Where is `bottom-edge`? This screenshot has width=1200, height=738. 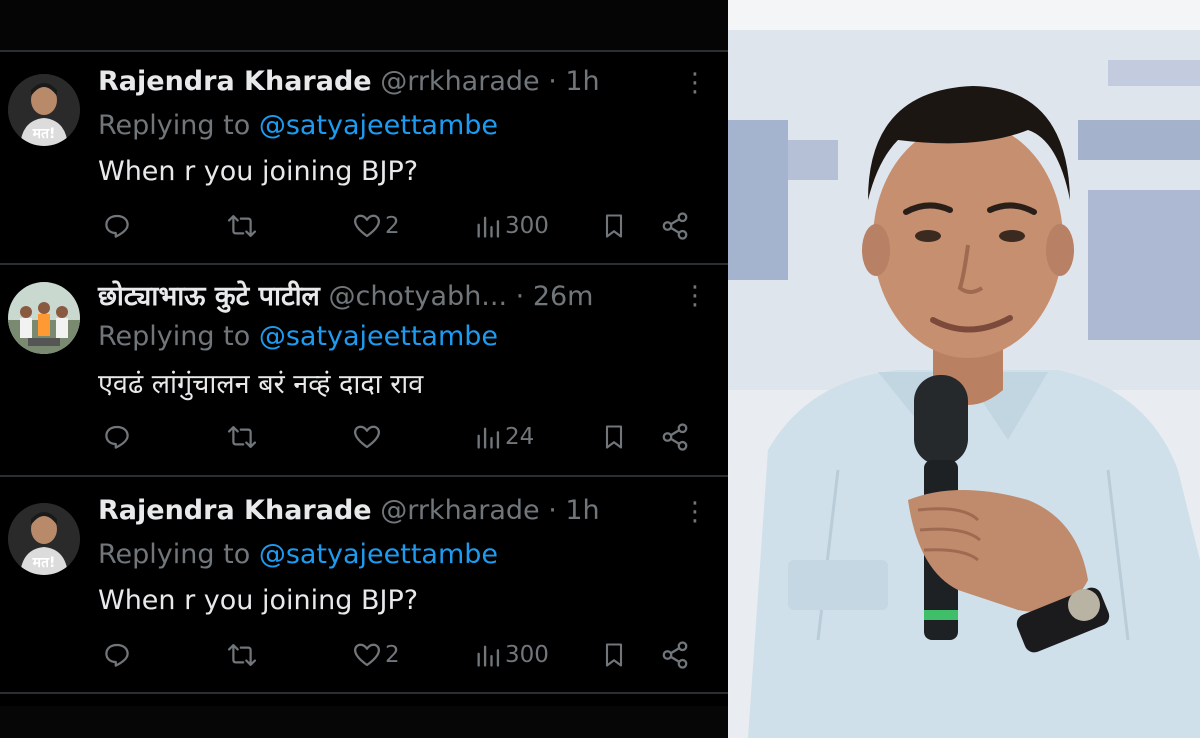
bottom-edge is located at coordinates (364, 722).